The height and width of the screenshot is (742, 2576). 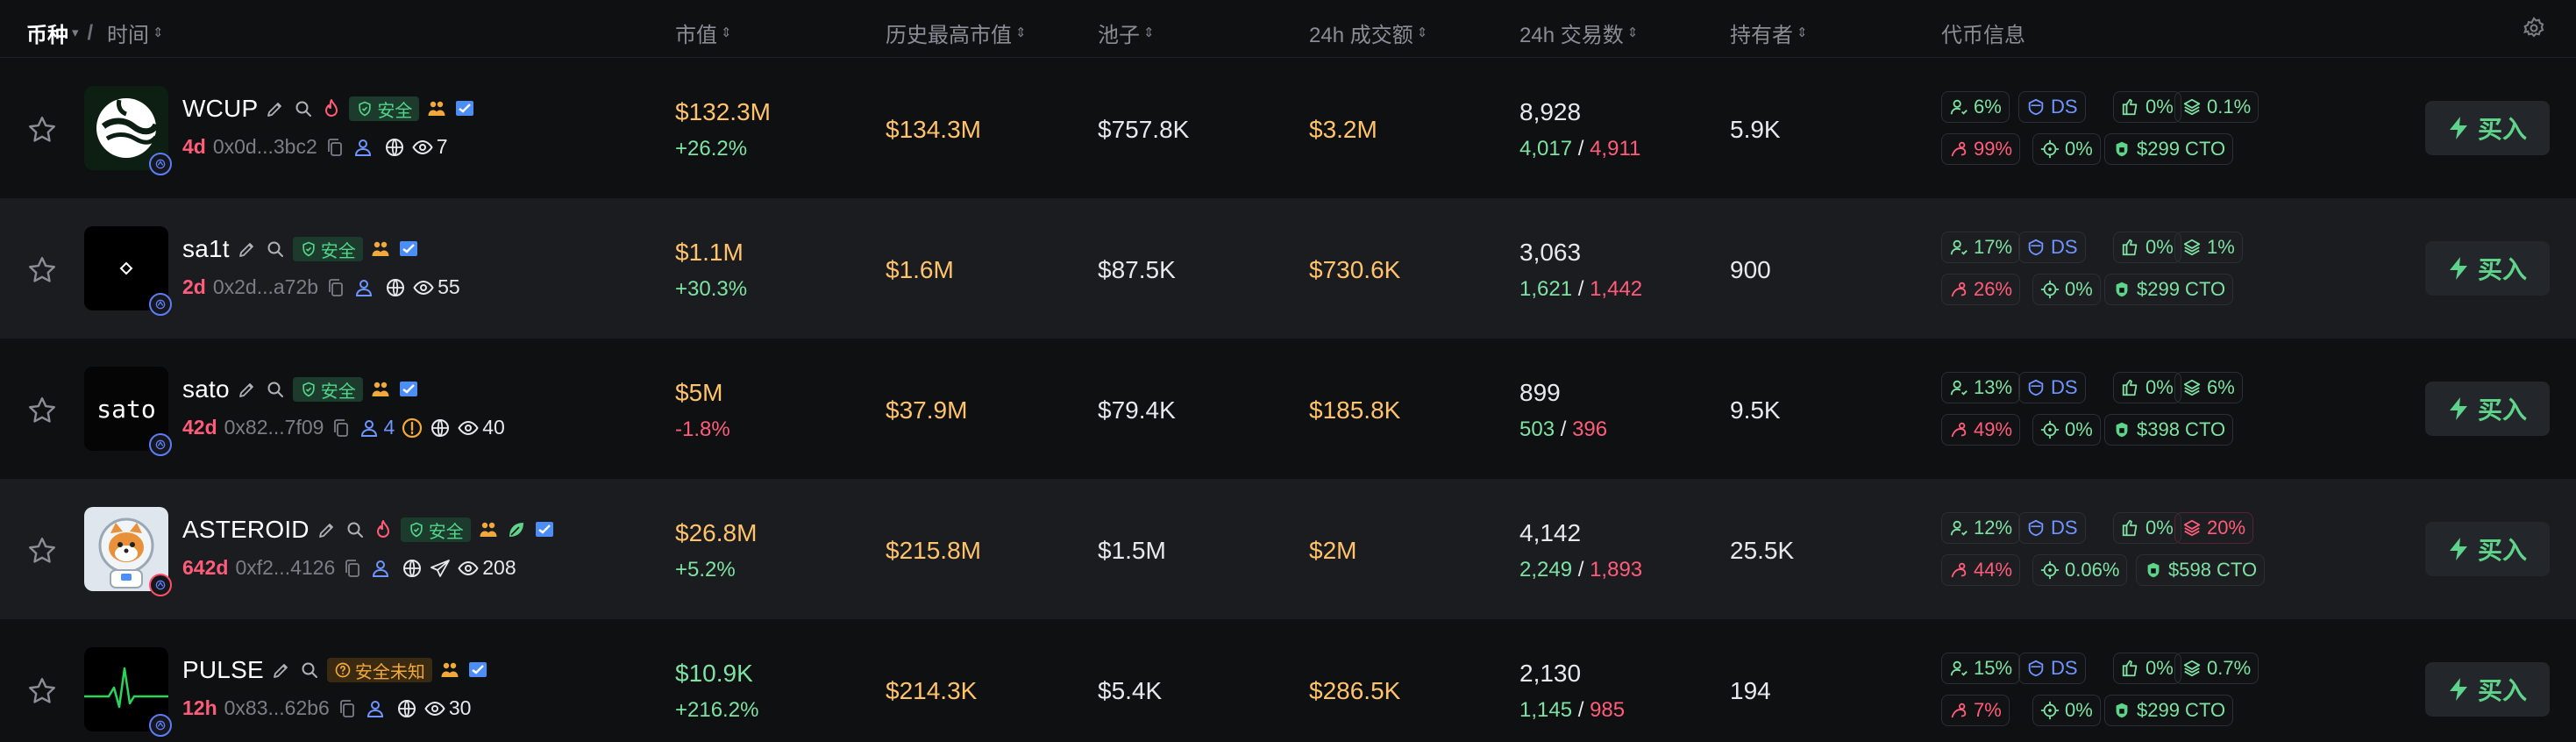 What do you see at coordinates (265, 287) in the screenshot?
I see `token-address: 0x2d...a72b` at bounding box center [265, 287].